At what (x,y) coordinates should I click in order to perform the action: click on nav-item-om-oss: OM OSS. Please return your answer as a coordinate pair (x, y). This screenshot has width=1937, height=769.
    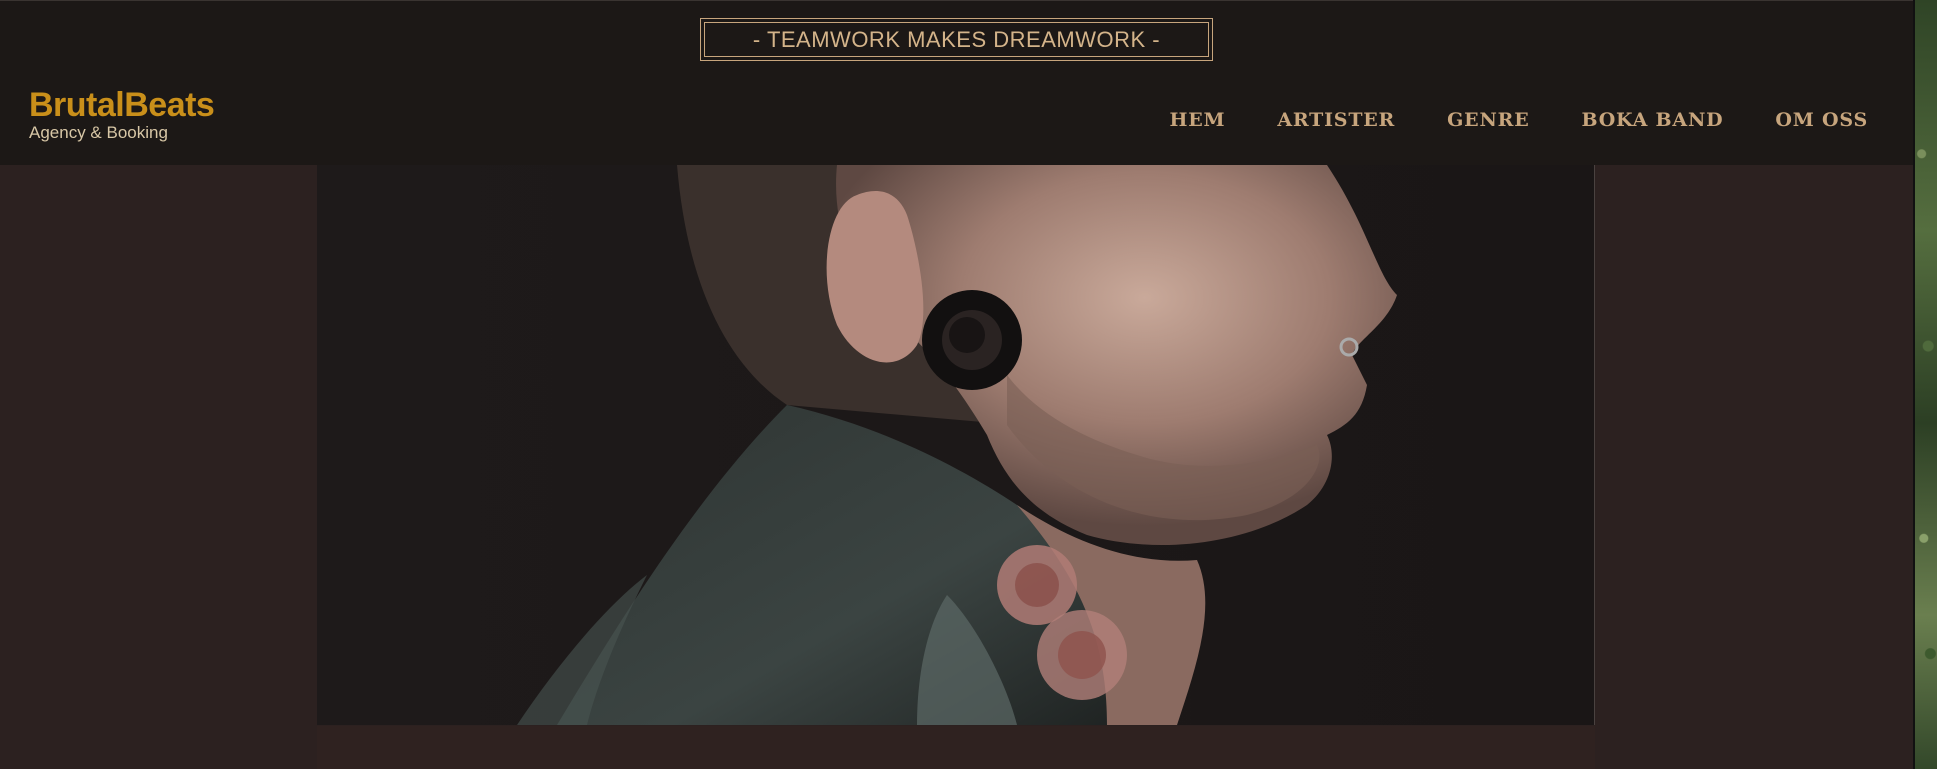
    Looking at the image, I should click on (1821, 120).